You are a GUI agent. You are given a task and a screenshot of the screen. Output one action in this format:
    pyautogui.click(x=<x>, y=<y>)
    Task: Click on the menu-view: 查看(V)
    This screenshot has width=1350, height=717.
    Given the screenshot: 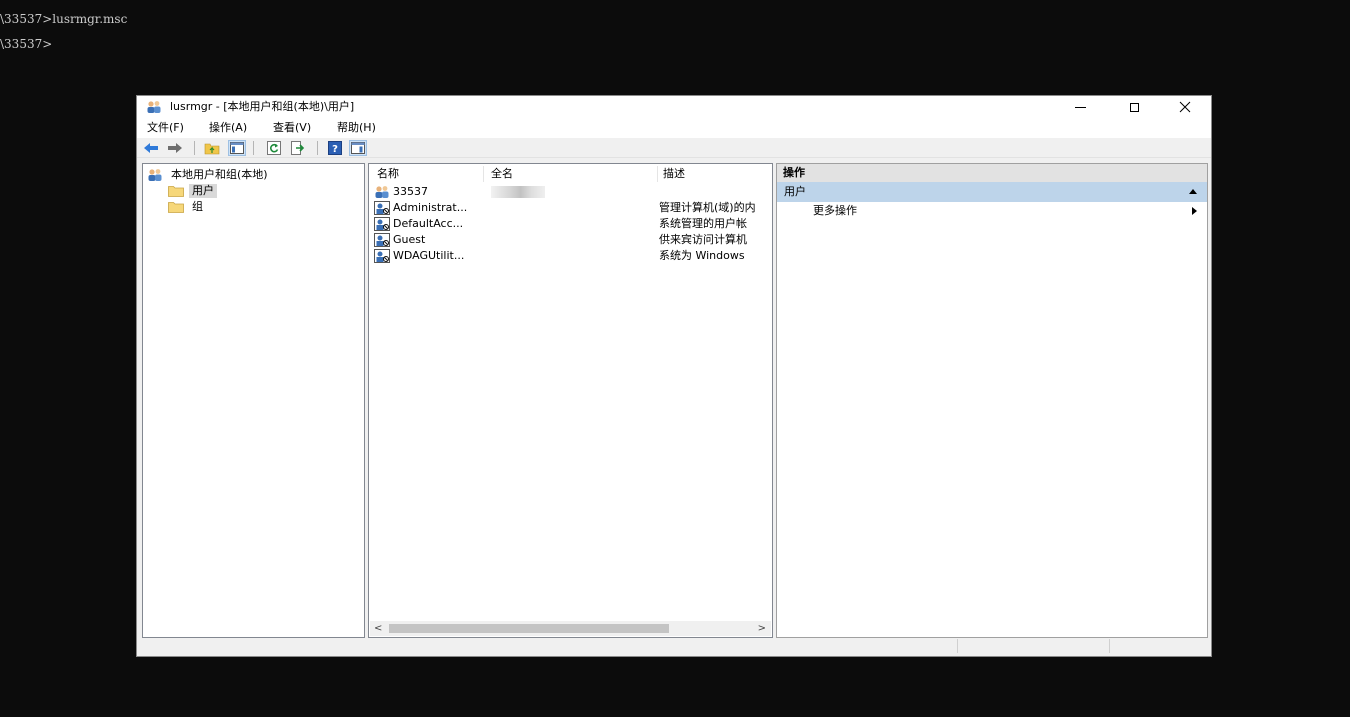 What is the action you would take?
    pyautogui.click(x=292, y=128)
    